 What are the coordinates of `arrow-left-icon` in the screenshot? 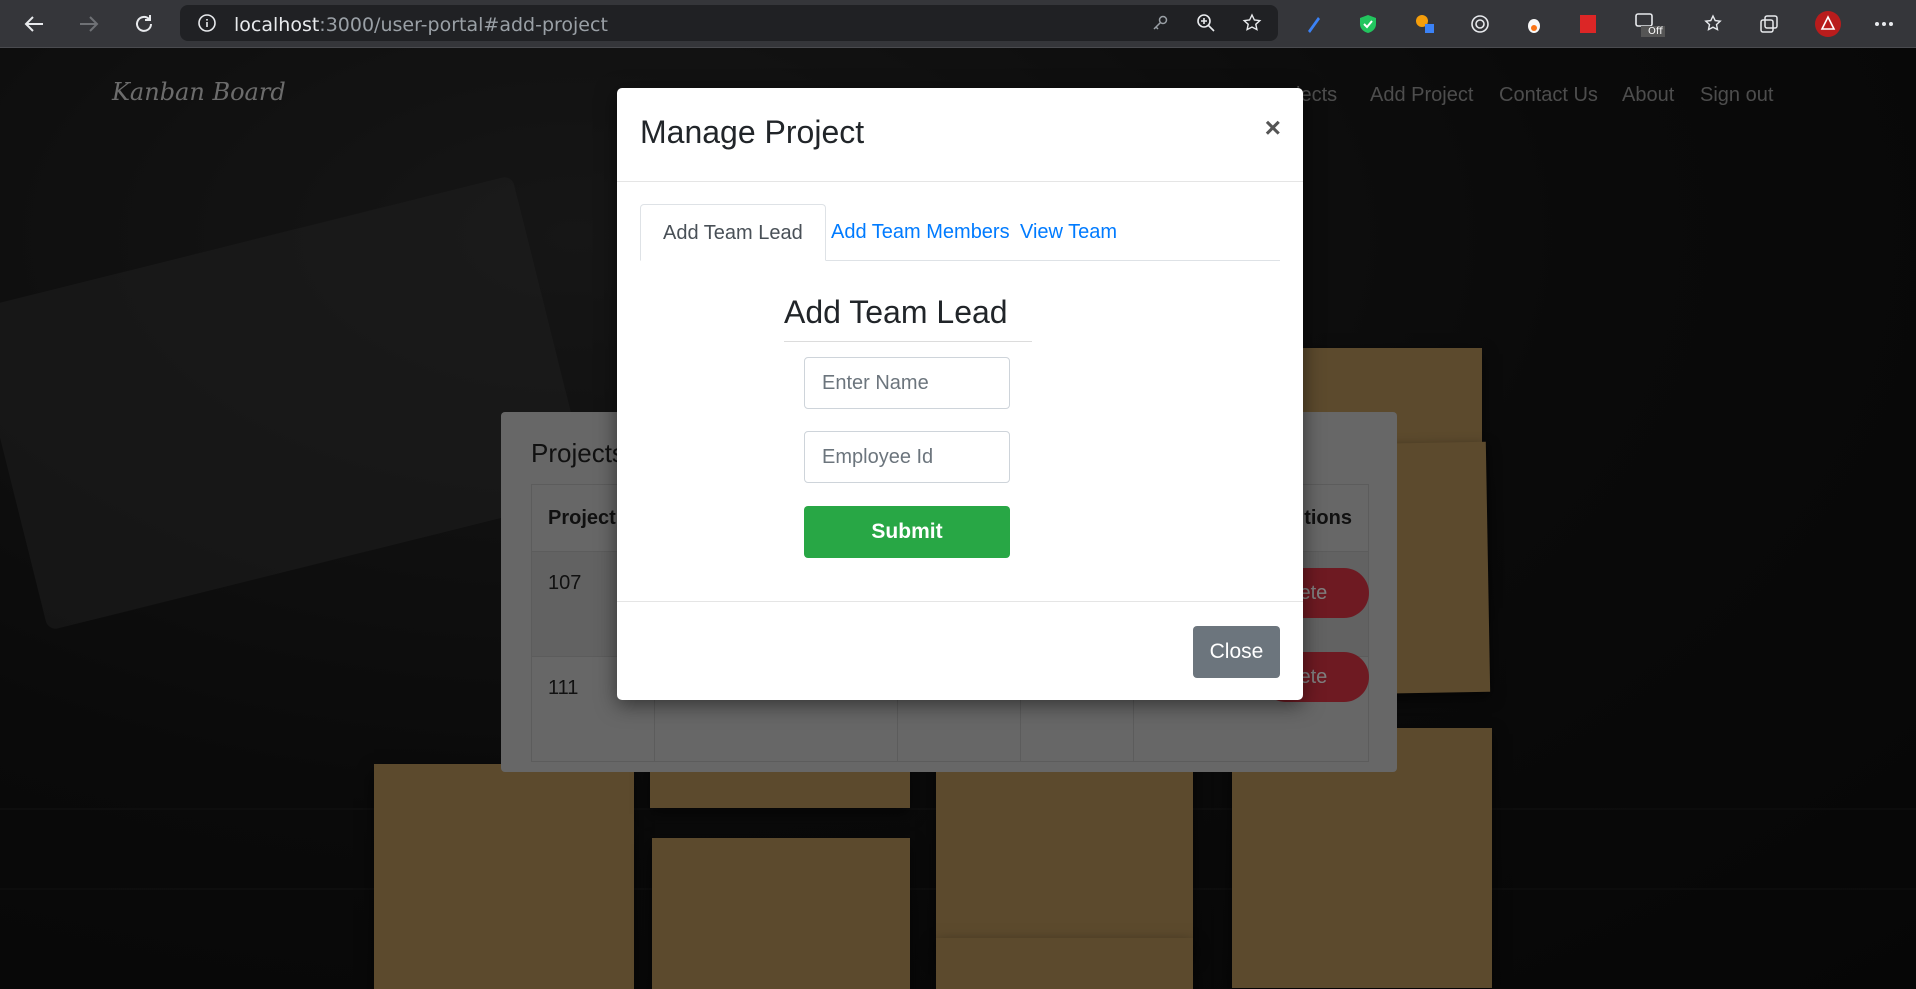 It's located at (33, 24).